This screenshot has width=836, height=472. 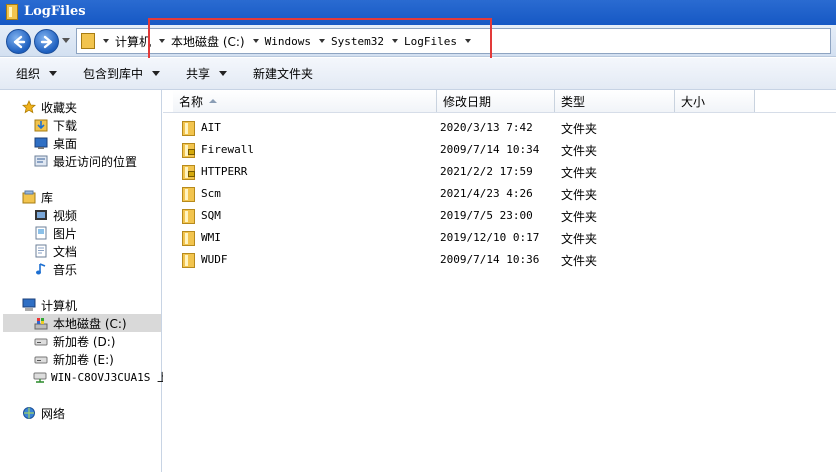 I want to click on nav-drive-d: 新加卷 (D:), so click(x=82, y=341).